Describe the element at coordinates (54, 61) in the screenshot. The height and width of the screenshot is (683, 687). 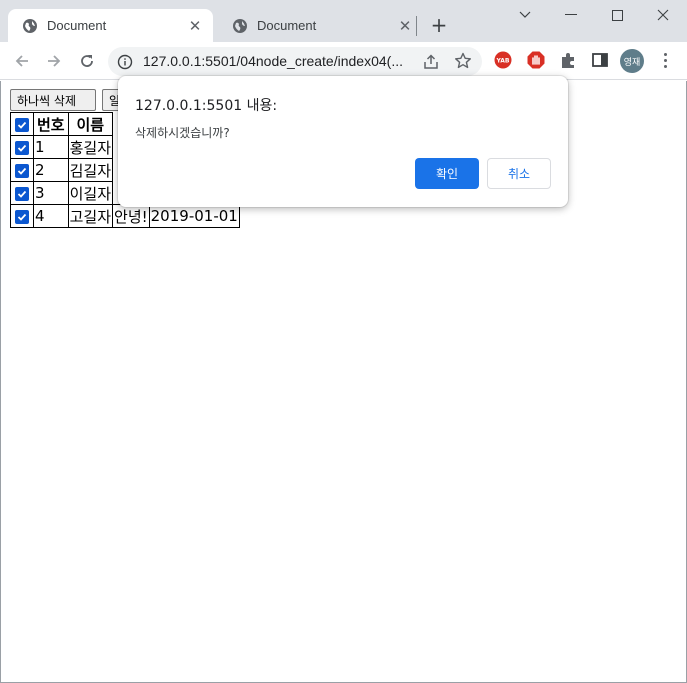
I see `forward-button` at that location.